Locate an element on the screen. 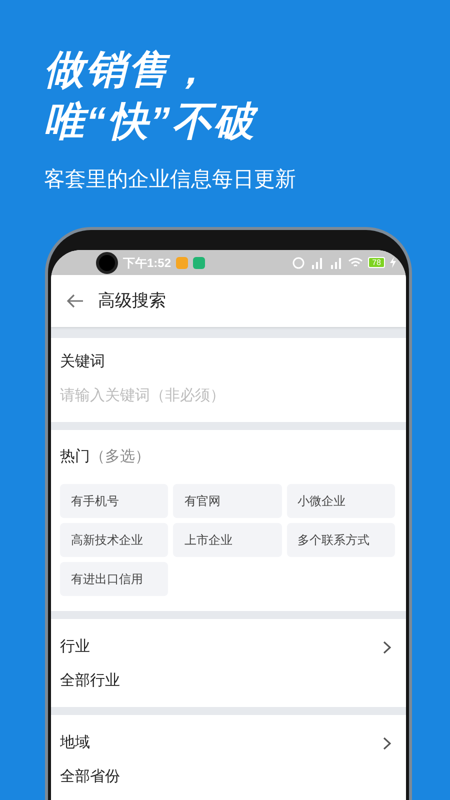 The height and width of the screenshot is (800, 450). filter-label: 行业 is located at coordinates (75, 647).